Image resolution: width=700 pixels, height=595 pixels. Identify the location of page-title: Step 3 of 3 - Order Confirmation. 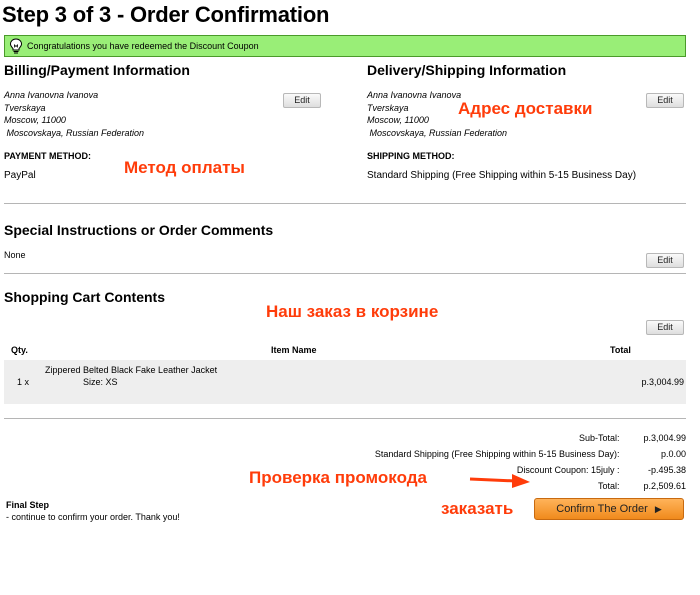
(166, 14).